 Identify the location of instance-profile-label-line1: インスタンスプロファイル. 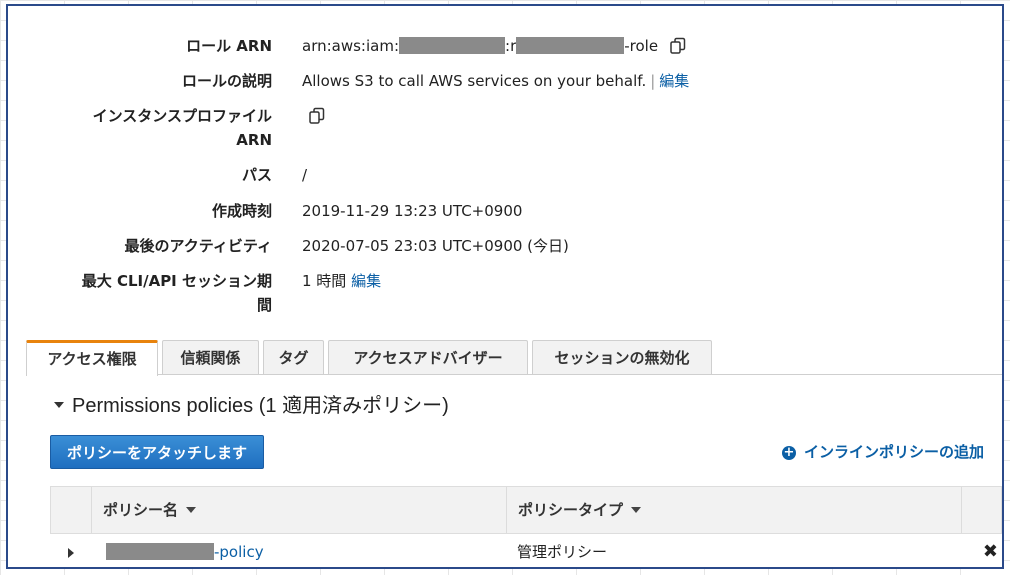
(182, 116).